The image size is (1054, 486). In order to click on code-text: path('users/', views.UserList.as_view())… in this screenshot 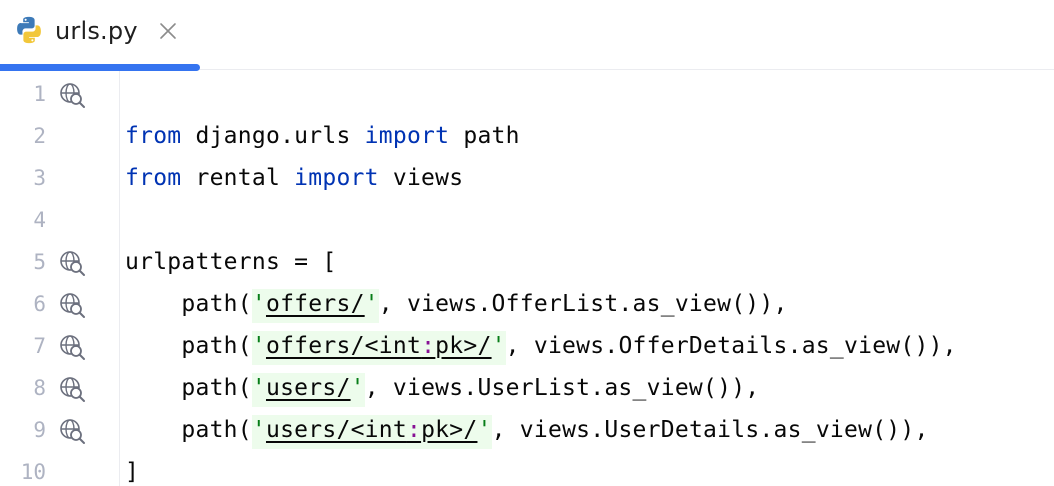, I will do `click(442, 388)`.